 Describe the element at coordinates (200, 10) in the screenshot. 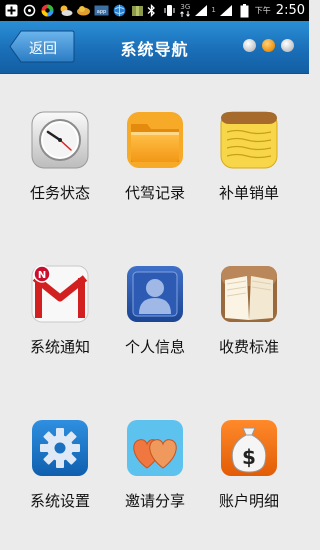

I see `signal-icon` at that location.